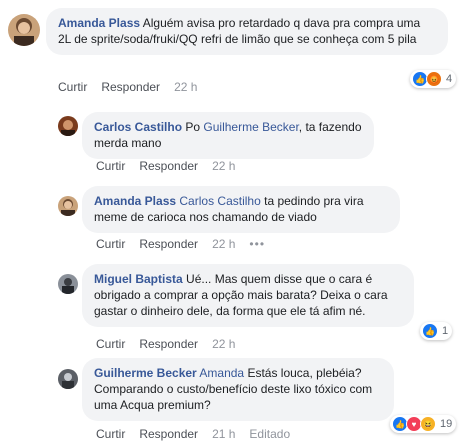  I want to click on haha-icon: 😆, so click(428, 424).